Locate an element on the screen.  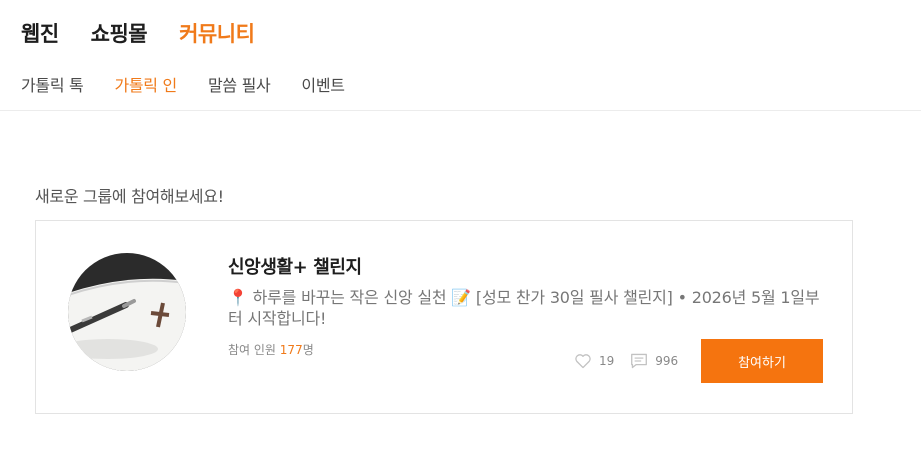
top-nav-webzine: 웹진 is located at coordinates (40, 33).